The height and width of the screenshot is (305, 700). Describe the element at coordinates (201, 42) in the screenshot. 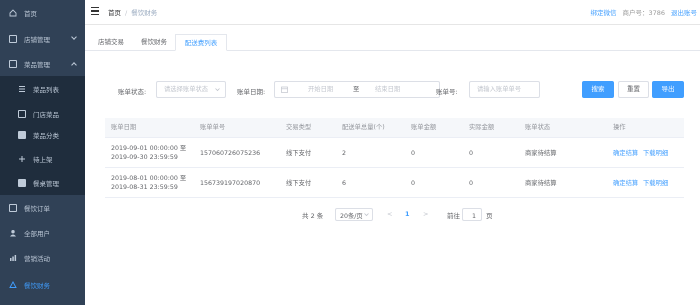

I see `tab-delivery-fee-list: 配送费列表` at that location.